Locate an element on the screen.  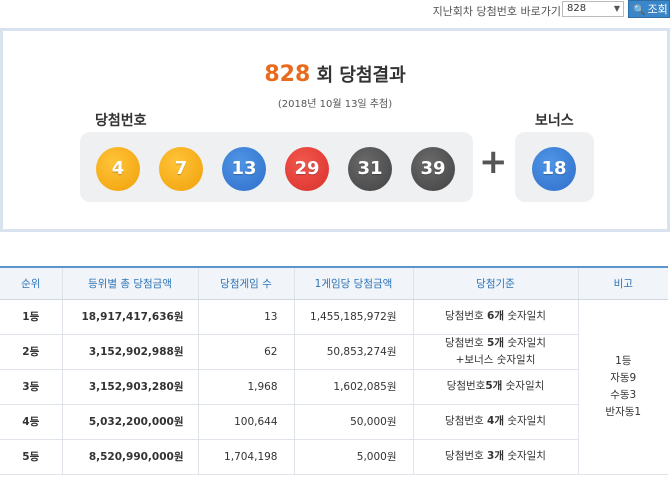
table-header-row: 순위 등위별 총 당첨금액 당첨게임 수 1게임당 당첨금액 당첨기준 비고 is located at coordinates (334, 283).